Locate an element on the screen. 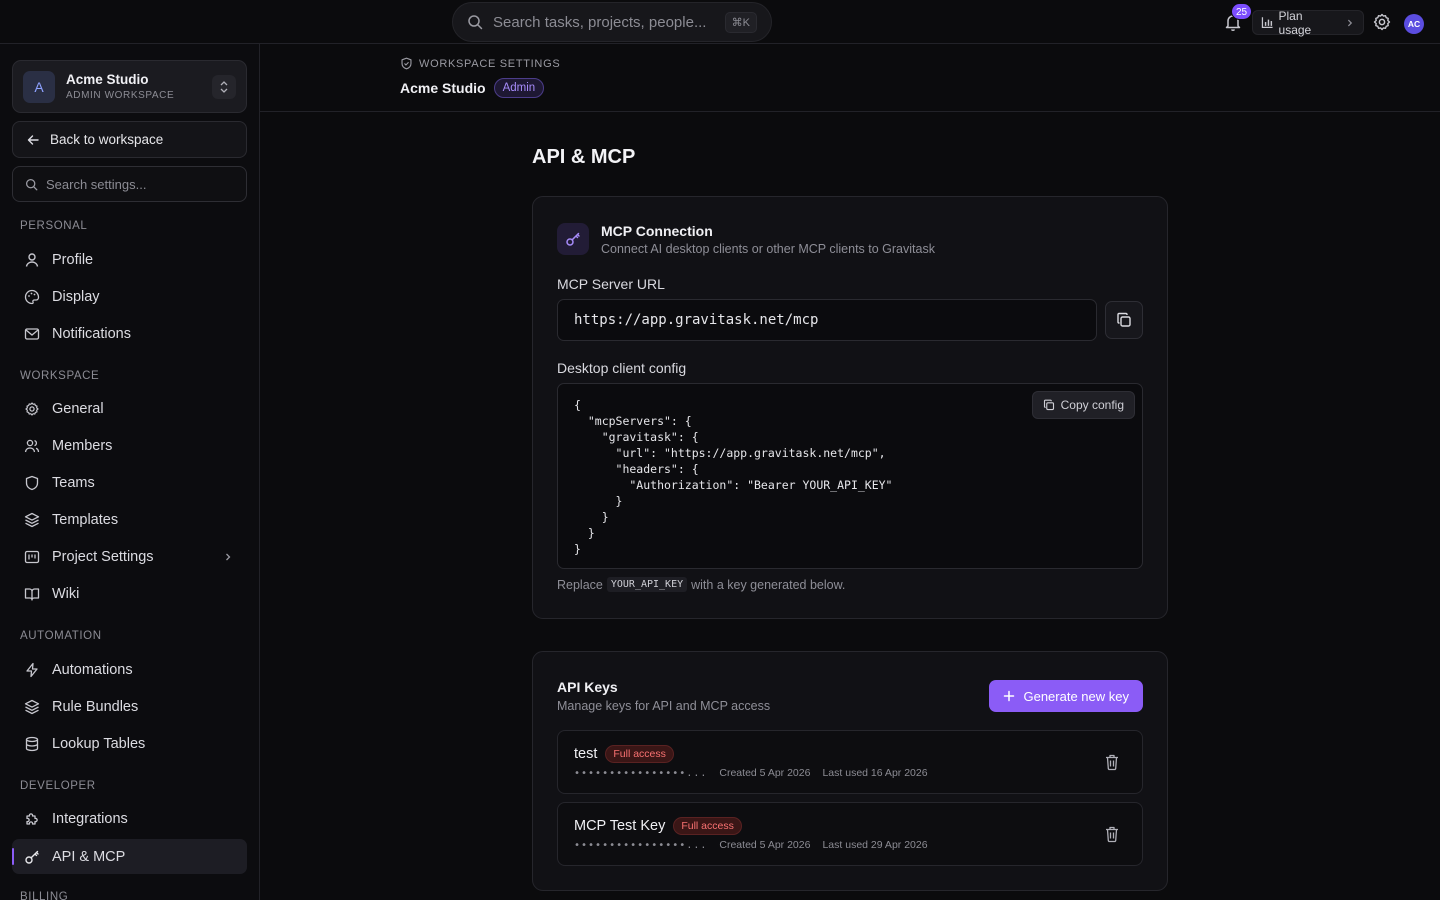  sidebar-item-label: Project Settings is located at coordinates (103, 556).